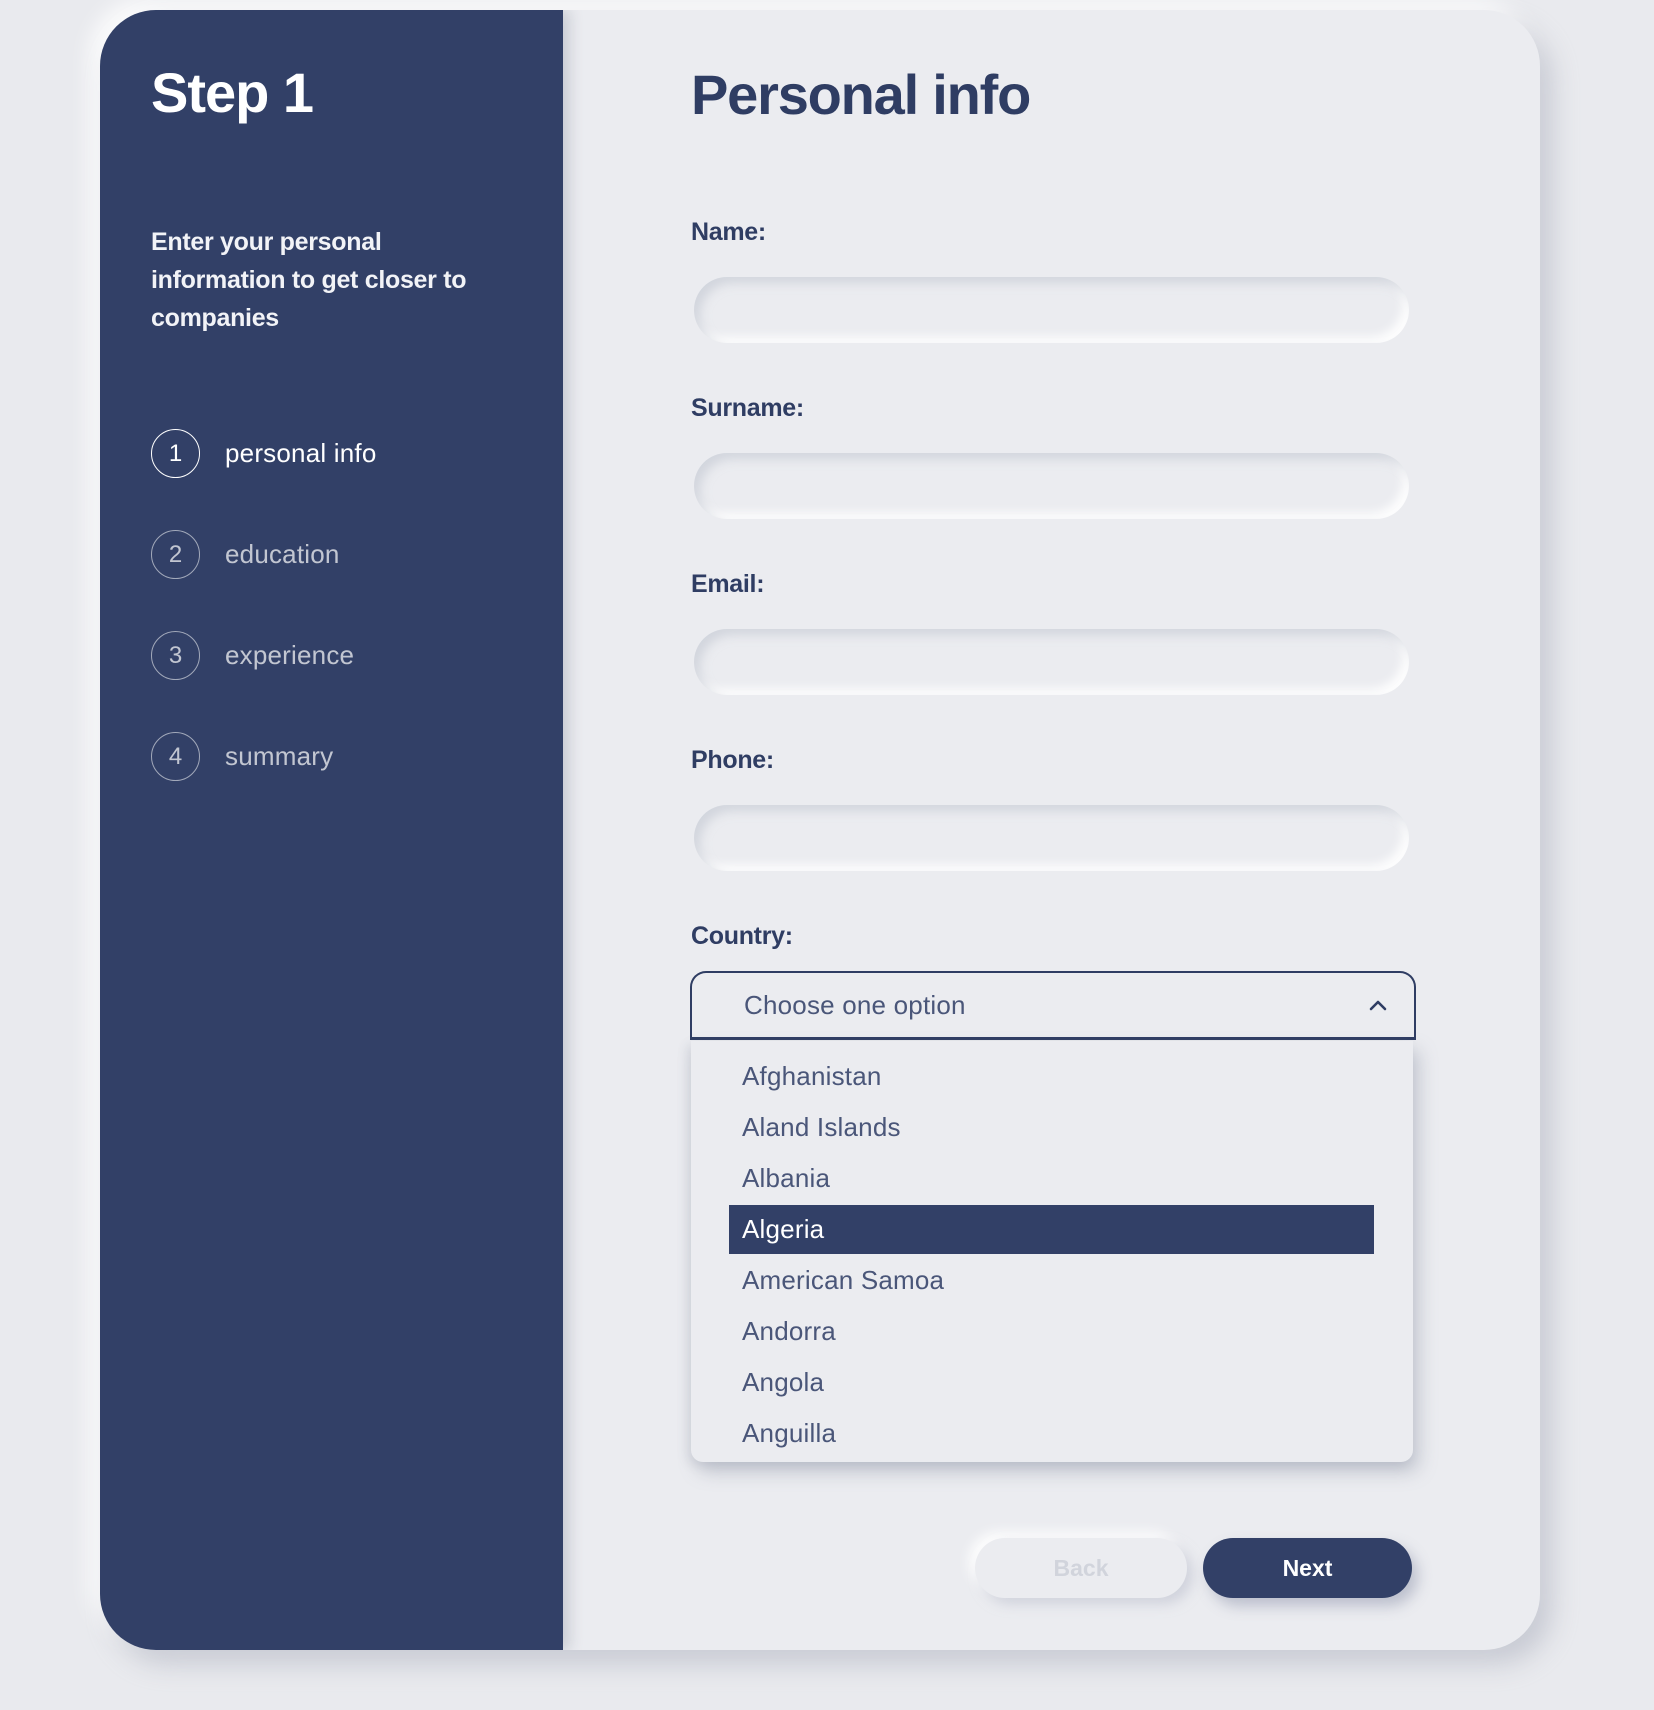 This screenshot has width=1654, height=1710. I want to click on surname-field, so click(1051, 486).